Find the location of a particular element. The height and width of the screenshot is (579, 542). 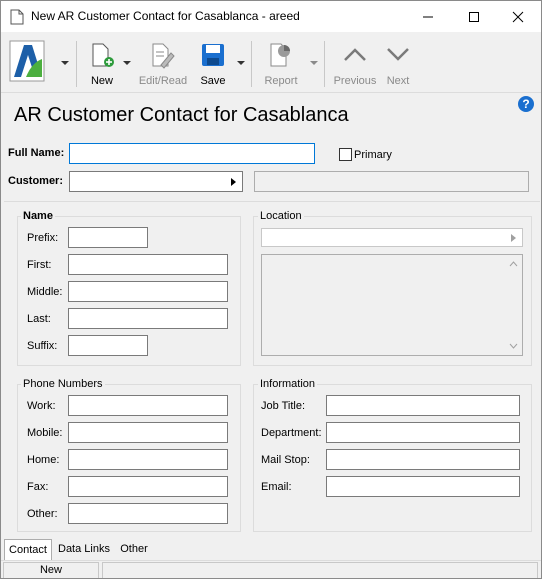

customer-label: Customer: is located at coordinates (36, 181).